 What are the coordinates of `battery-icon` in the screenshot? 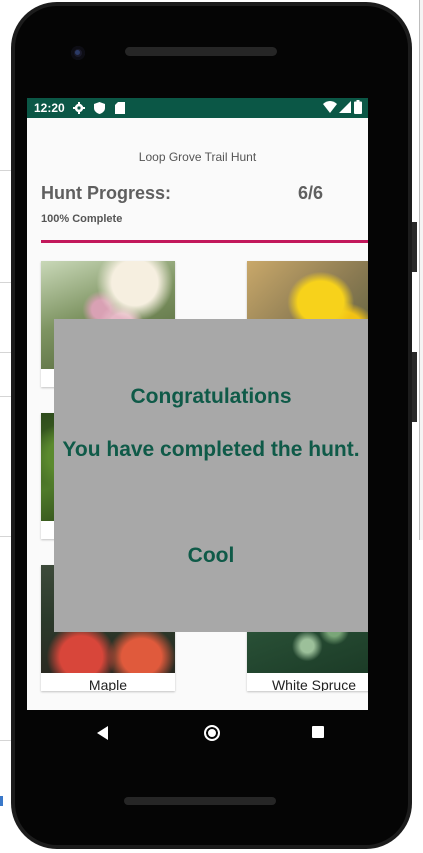 It's located at (358, 108).